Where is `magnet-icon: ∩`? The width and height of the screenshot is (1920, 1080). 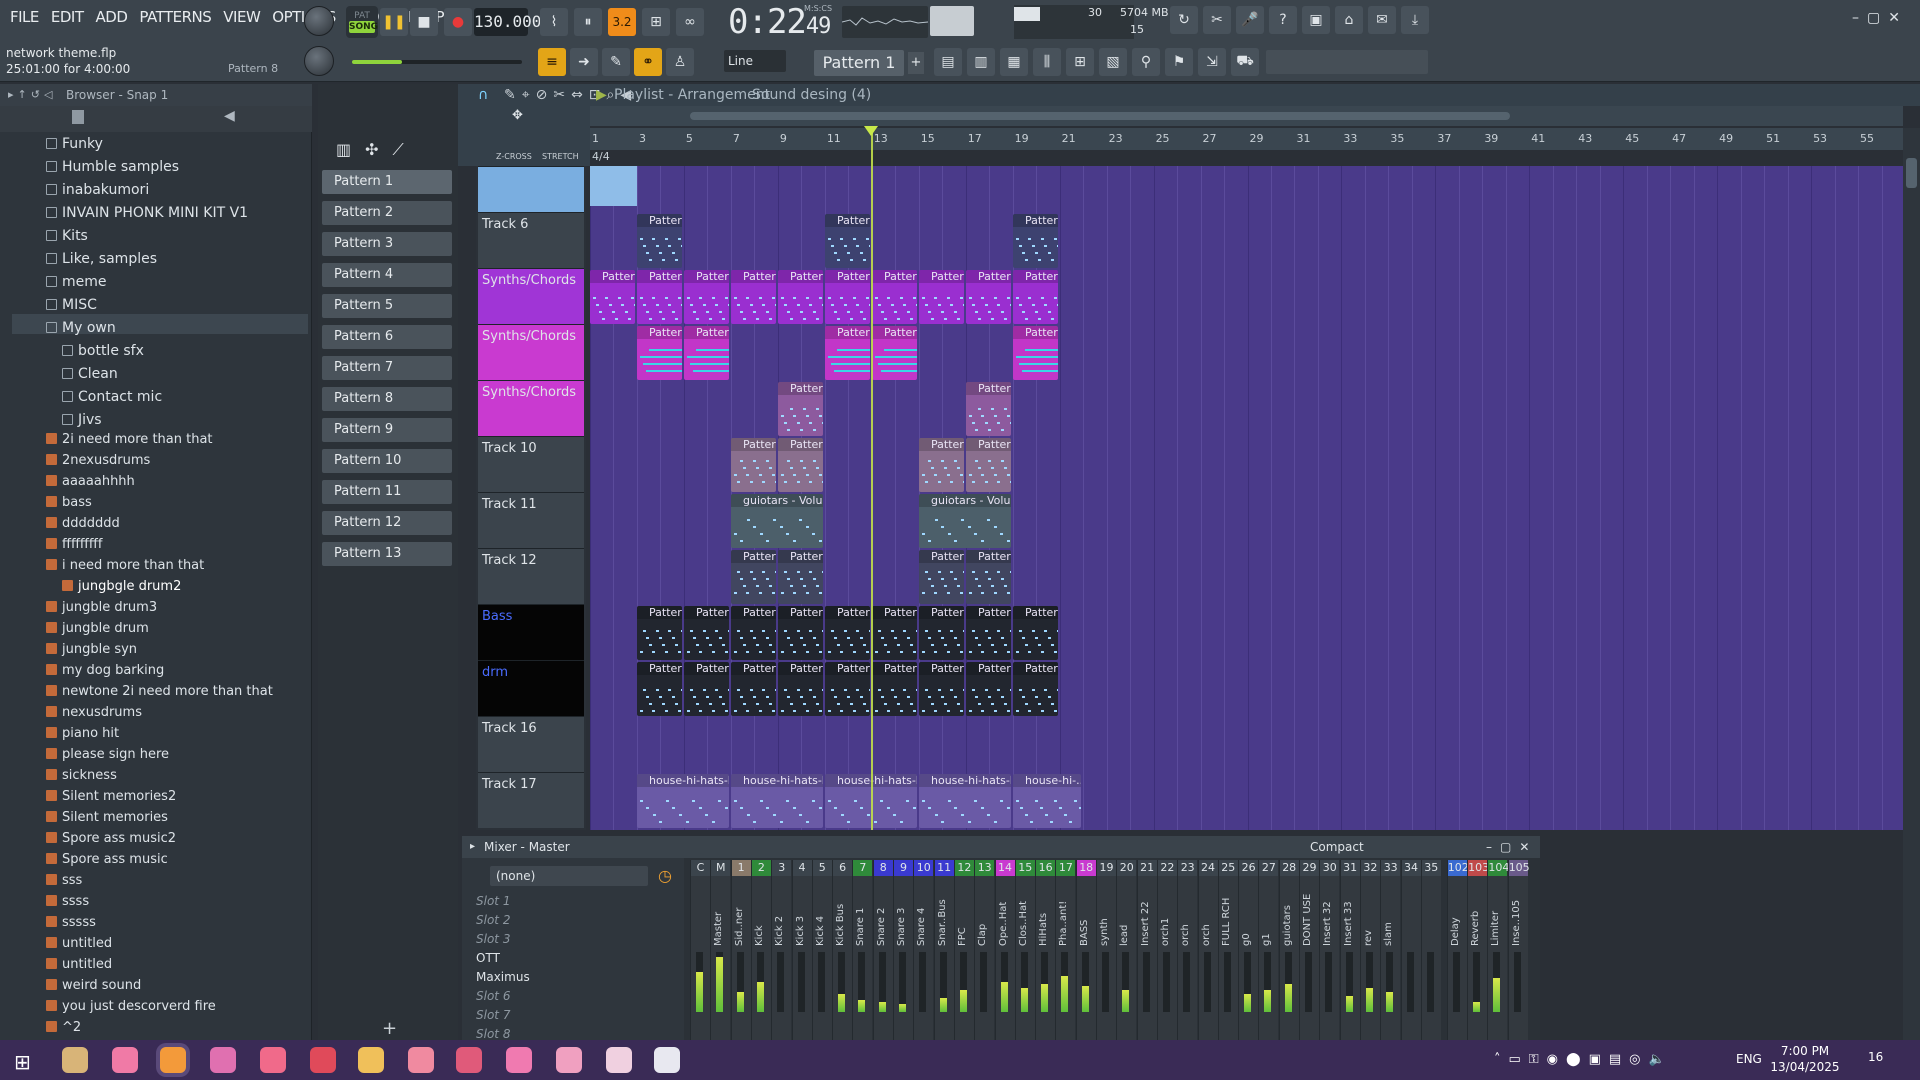
magnet-icon: ∩ is located at coordinates (483, 95).